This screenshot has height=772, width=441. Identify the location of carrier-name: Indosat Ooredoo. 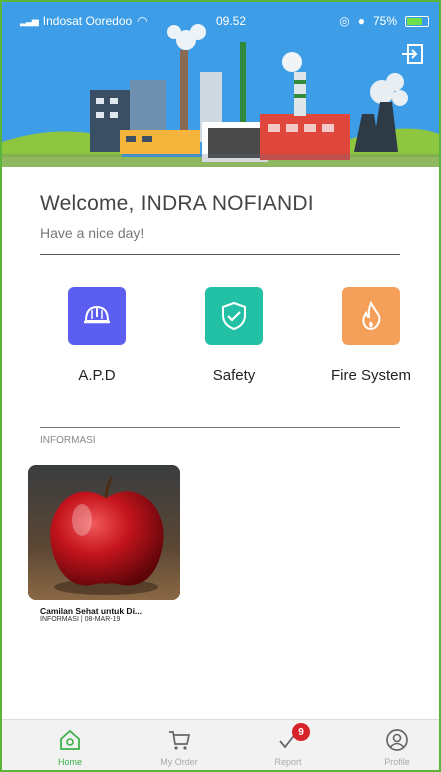
(87, 21).